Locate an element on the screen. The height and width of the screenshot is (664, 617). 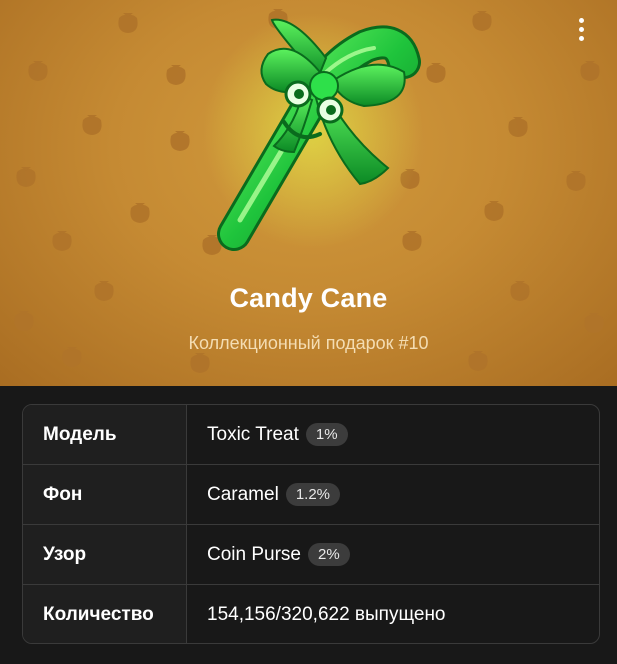
backdrop-link: Caramel is located at coordinates (243, 495).